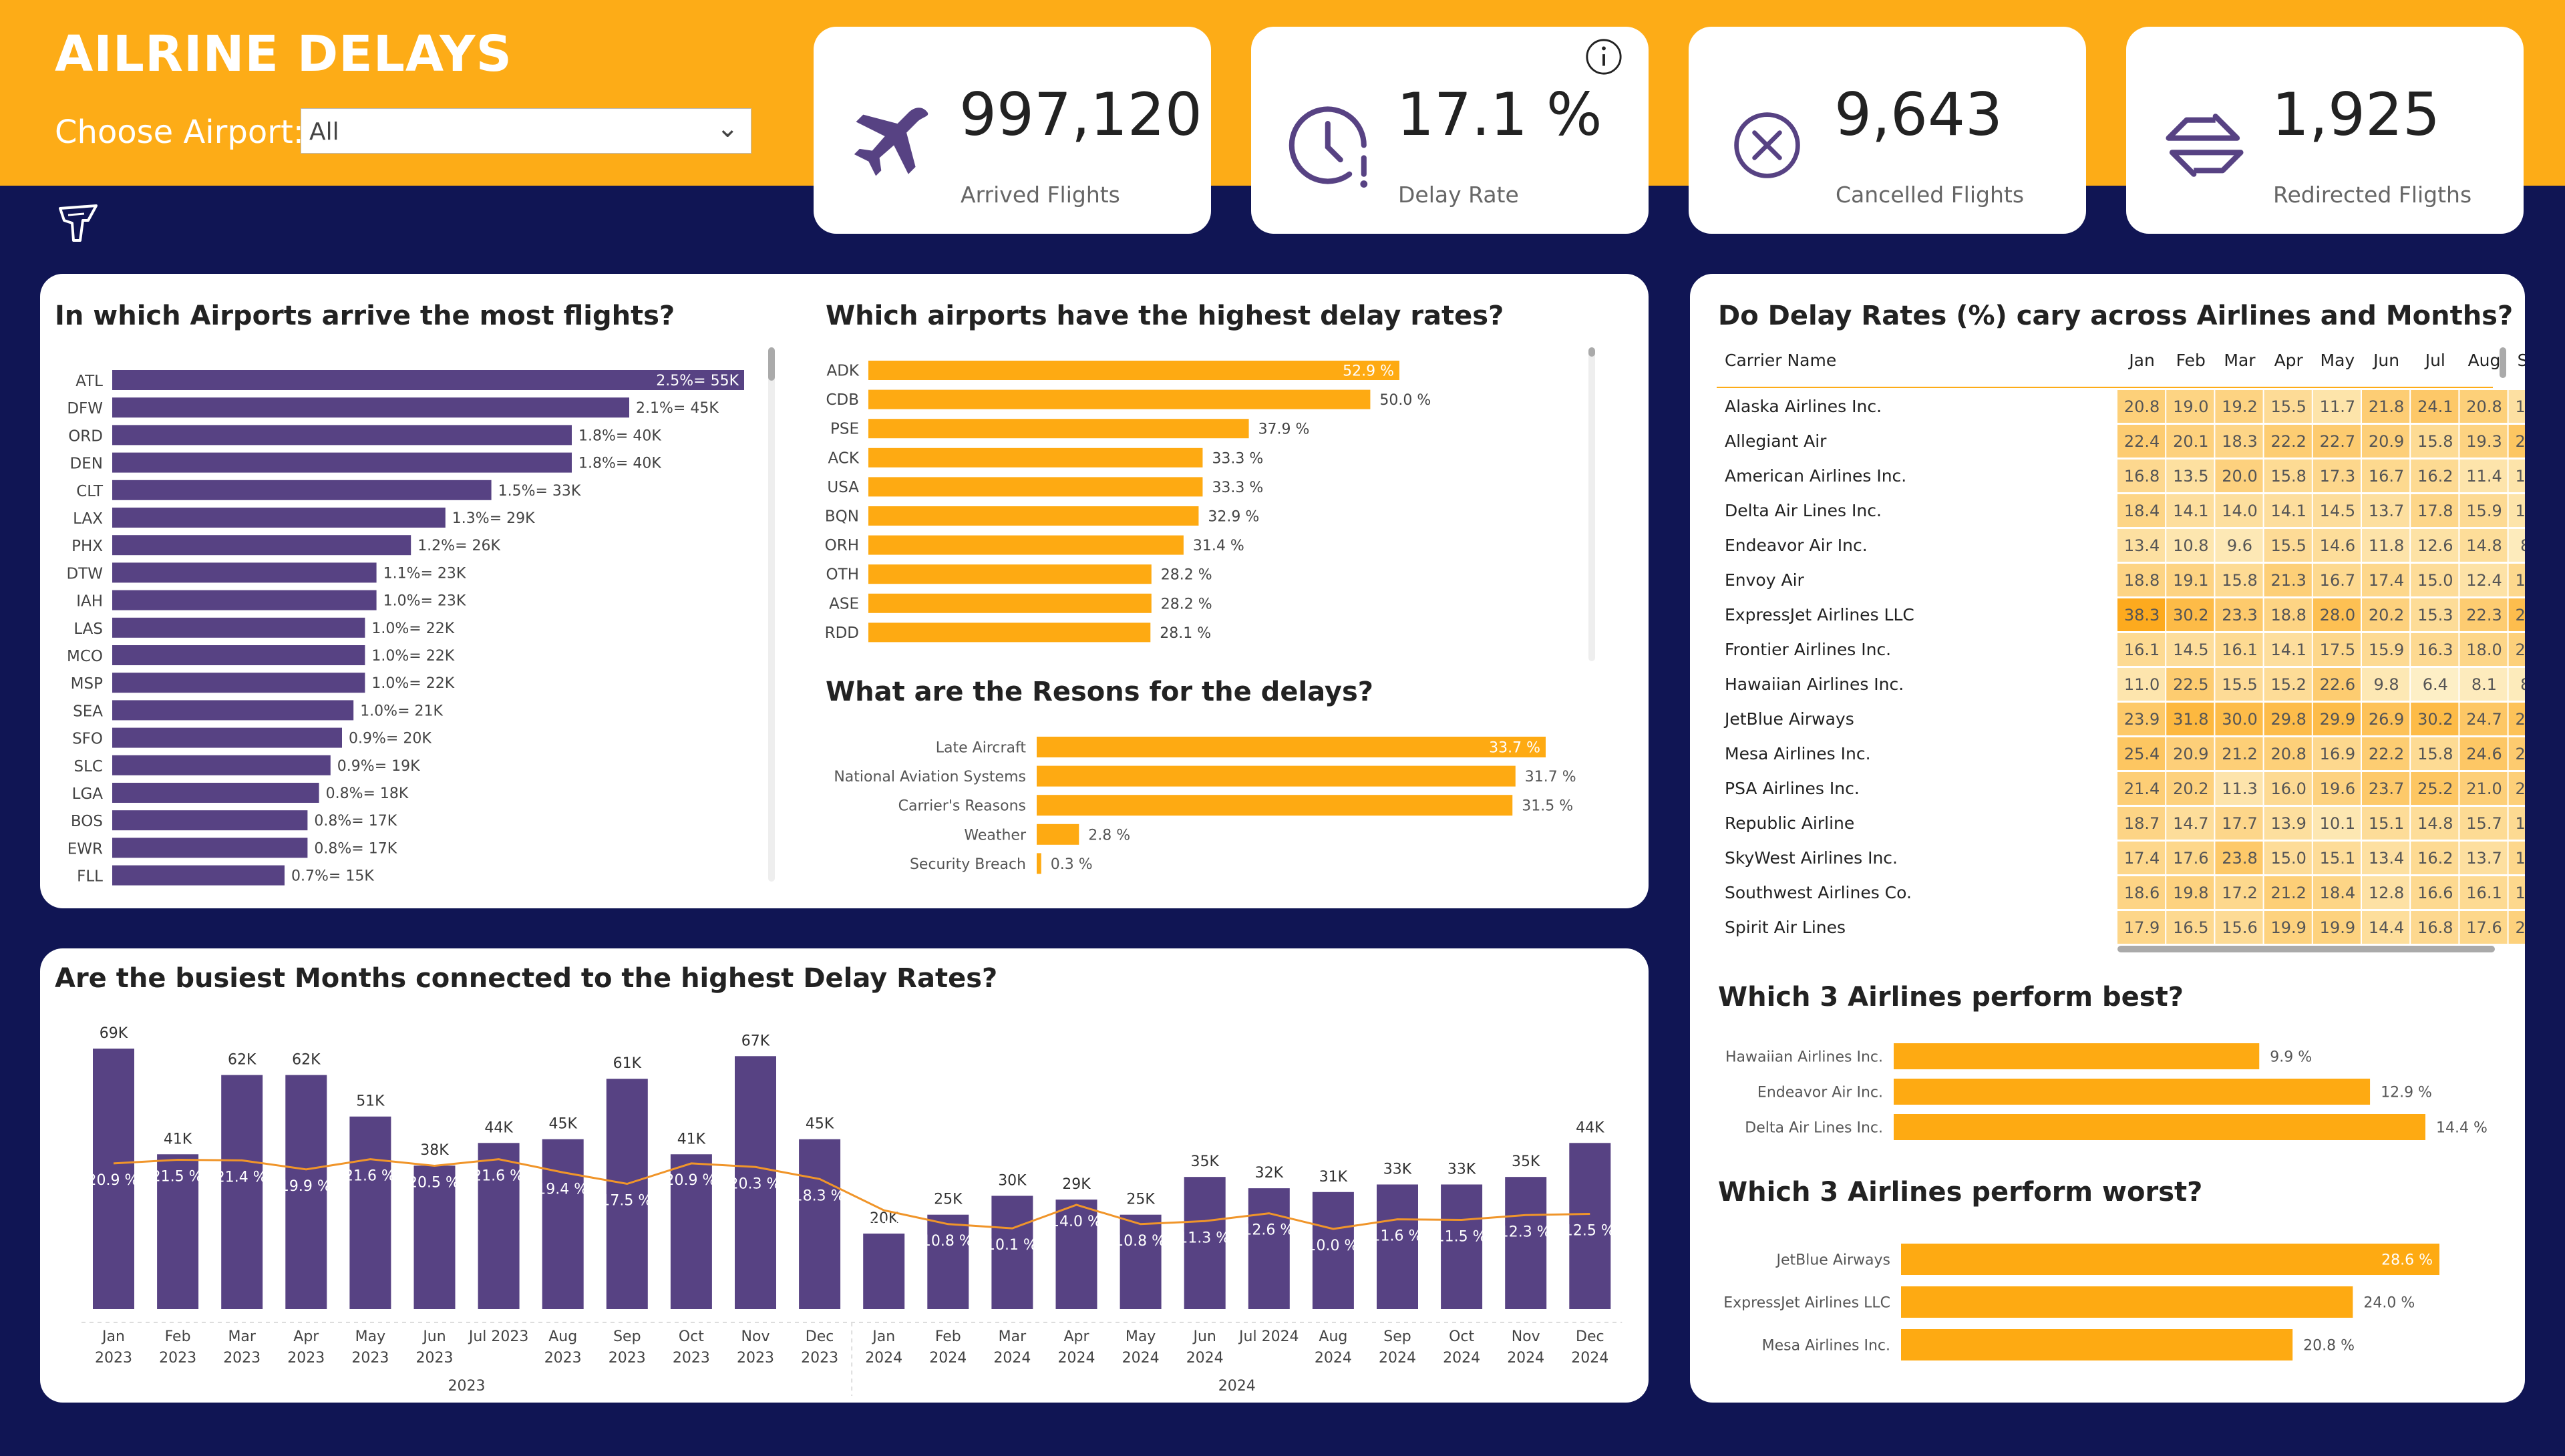 The image size is (2565, 1456). Describe the element at coordinates (1076, 1184) in the screenshot. I see `bar-data-label: 29K` at that location.